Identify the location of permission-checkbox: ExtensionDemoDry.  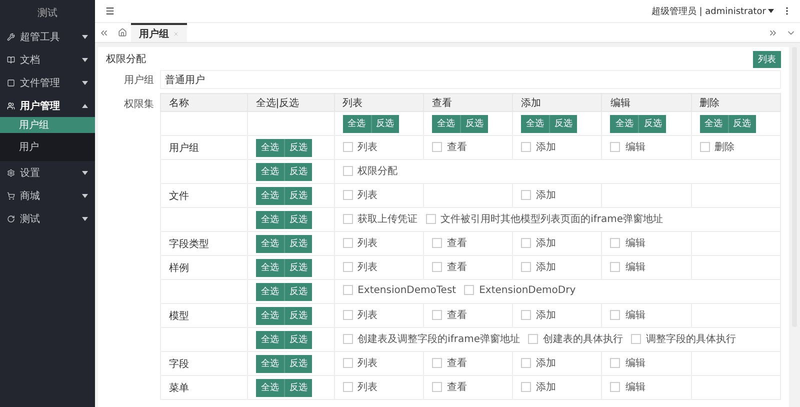
(520, 290).